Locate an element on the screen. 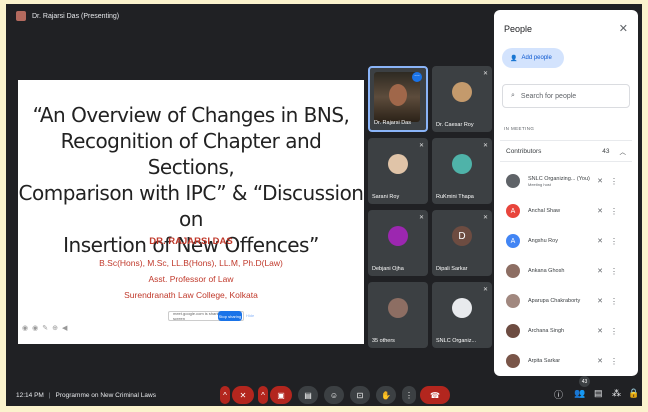 This screenshot has height=412, width=648. search-input: ⌕ Search for people is located at coordinates (566, 96).